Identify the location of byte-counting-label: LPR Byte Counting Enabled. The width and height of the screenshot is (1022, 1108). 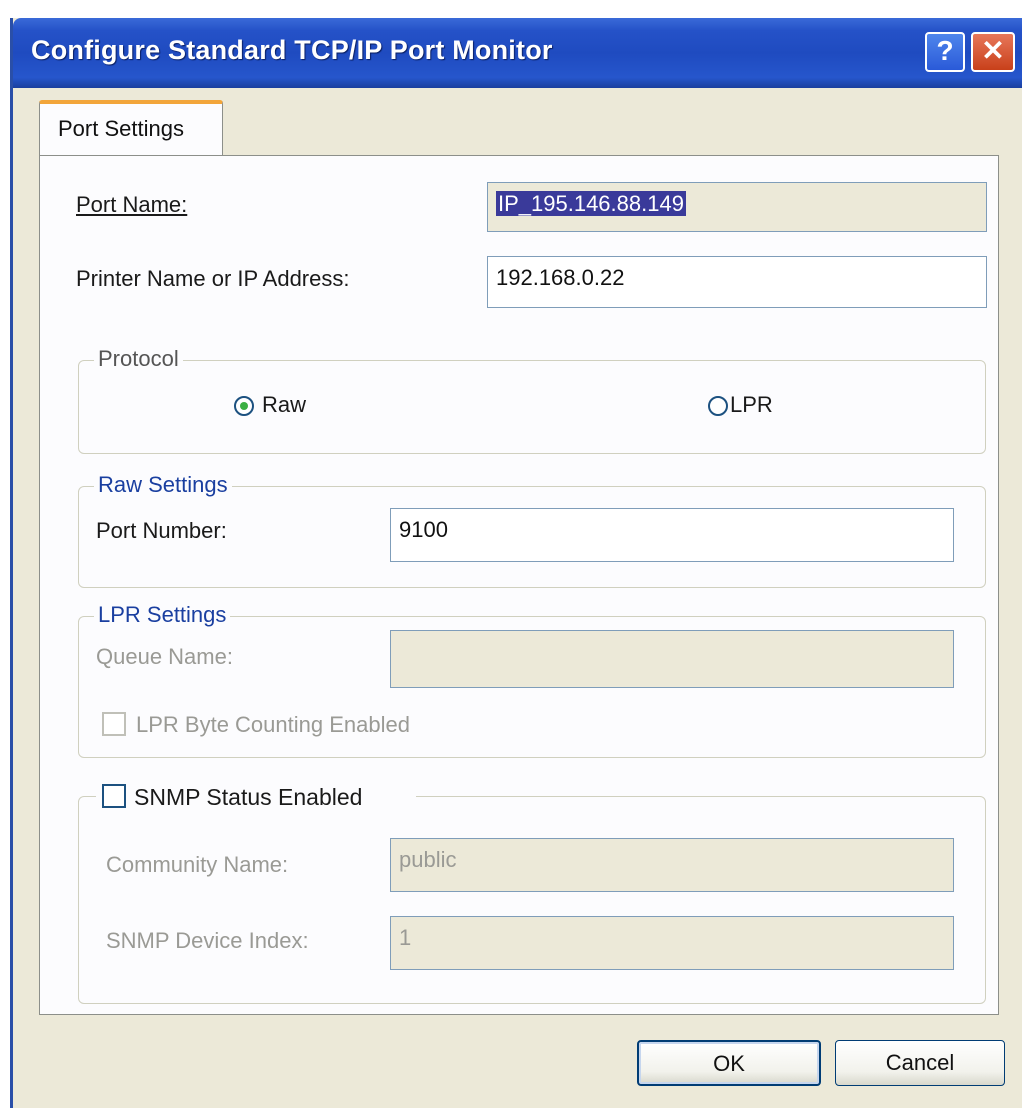
(273, 724).